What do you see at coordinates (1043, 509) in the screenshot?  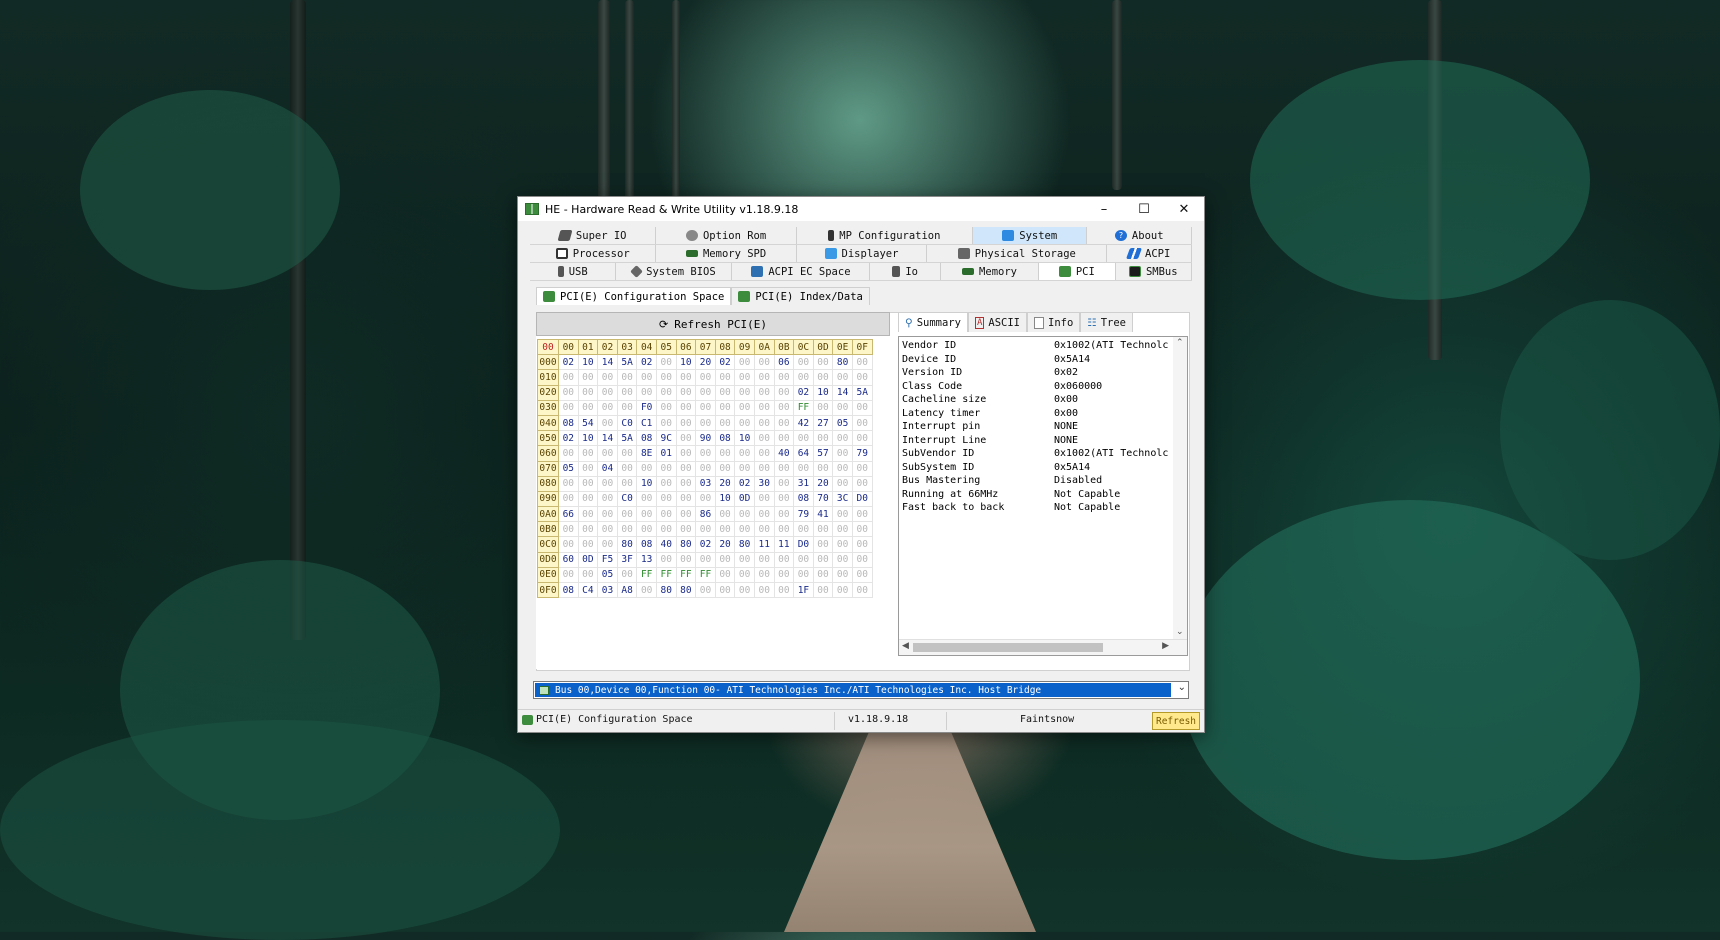 I see `summary-row: Fast back to back Not Capable` at bounding box center [1043, 509].